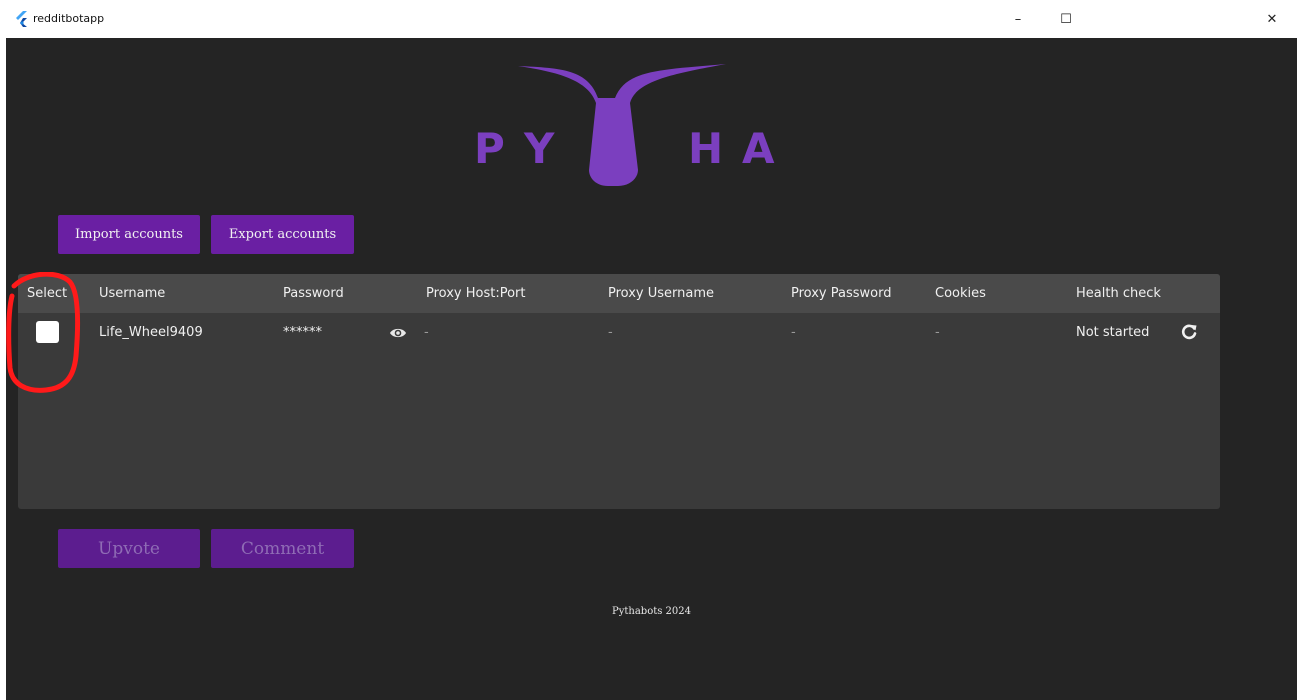  I want to click on refresh-icon, so click(1189, 332).